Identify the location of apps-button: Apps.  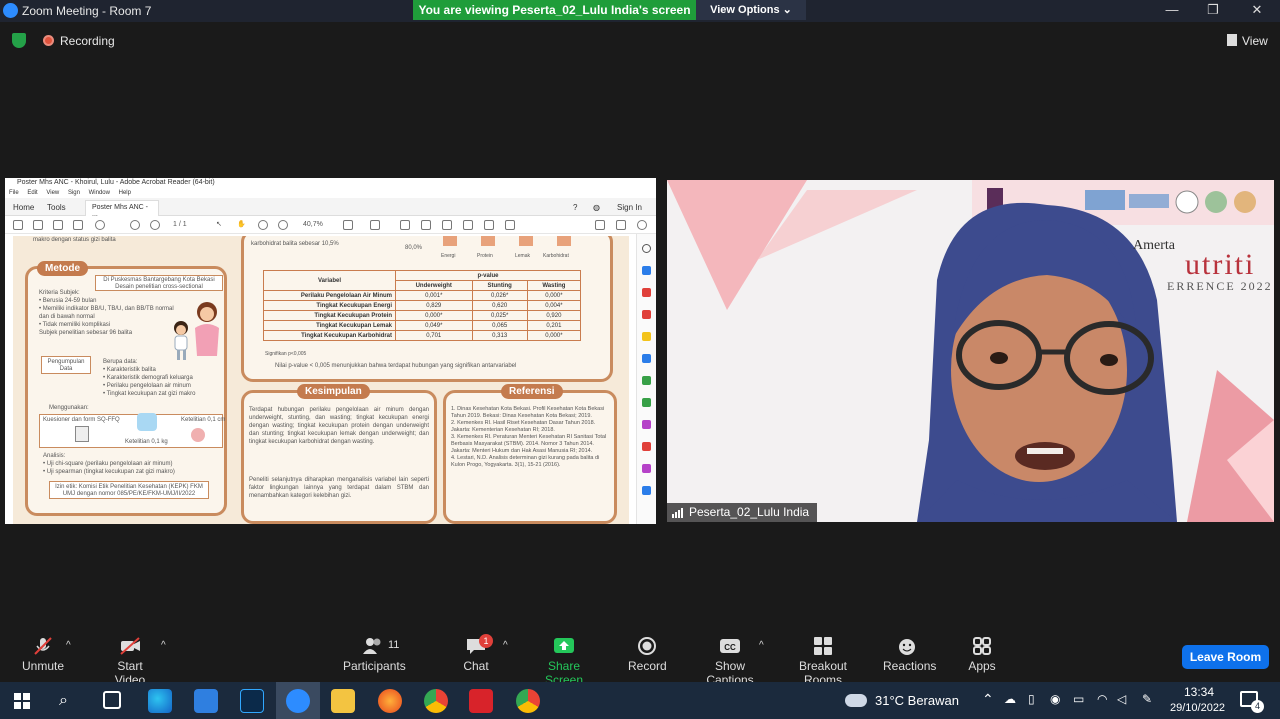
(982, 654).